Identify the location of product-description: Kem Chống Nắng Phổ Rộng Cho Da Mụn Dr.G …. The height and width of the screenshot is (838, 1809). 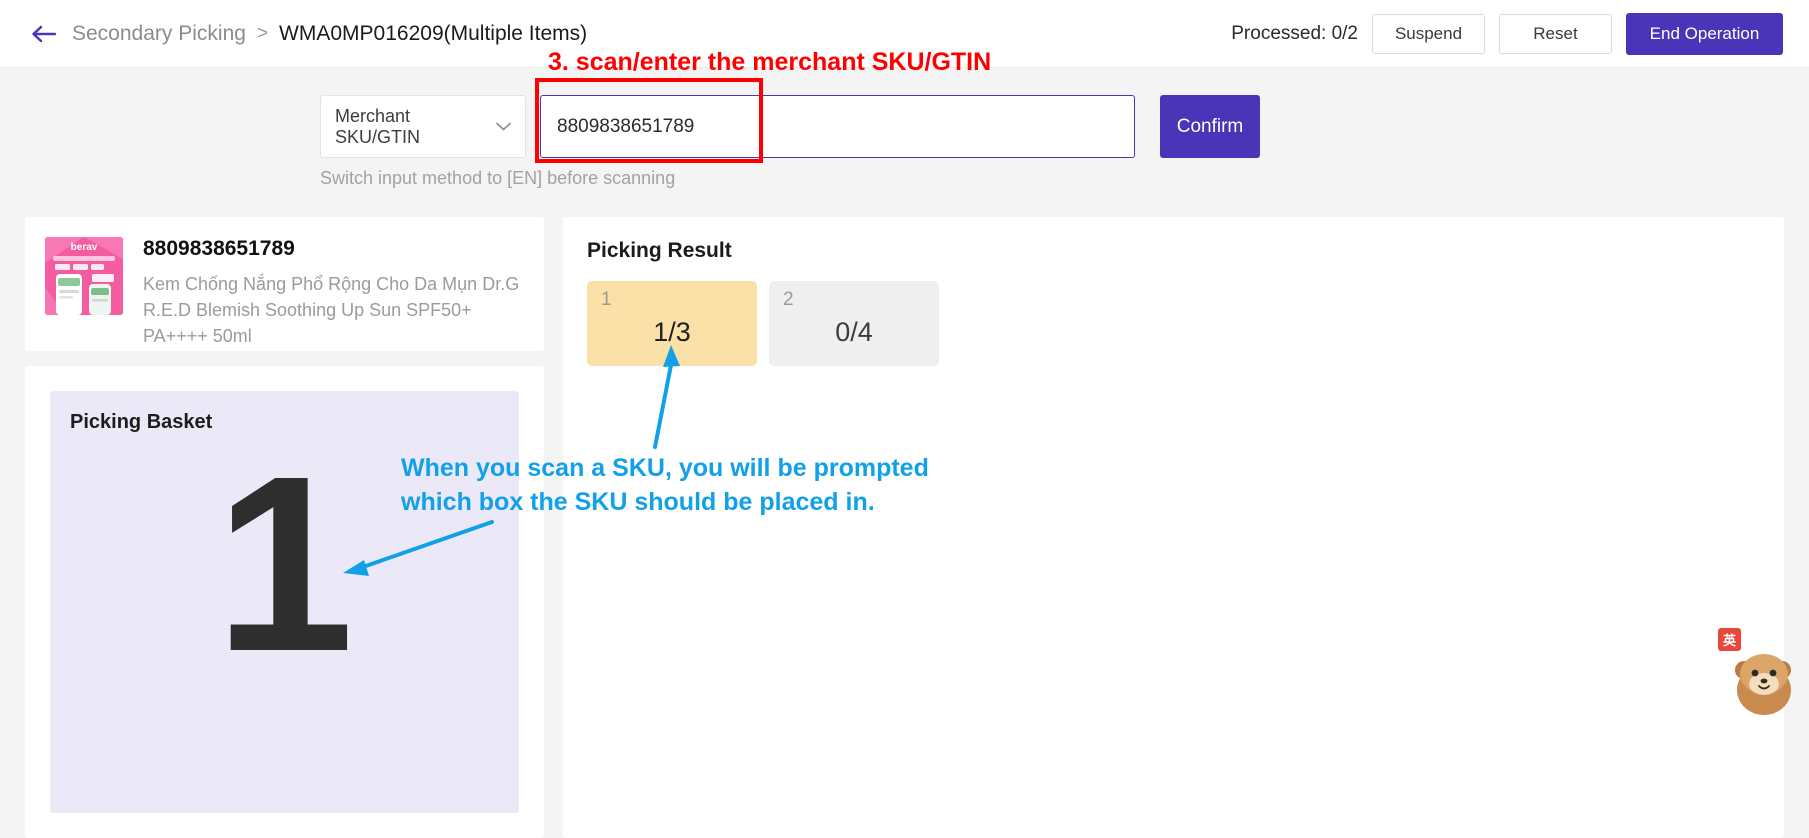
(331, 310).